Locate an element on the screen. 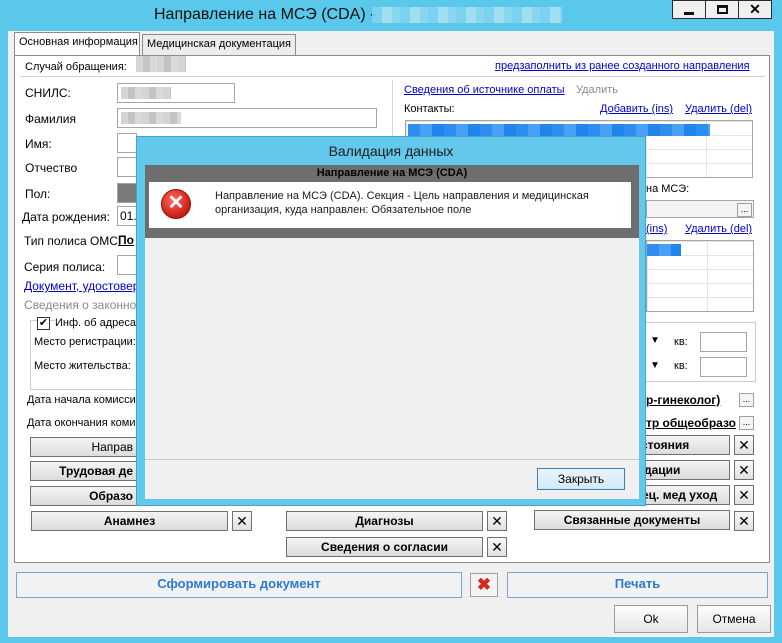 Image resolution: width=782 pixels, height=643 pixels. commission-start-label: Дата начала комисси is located at coordinates (81, 400).